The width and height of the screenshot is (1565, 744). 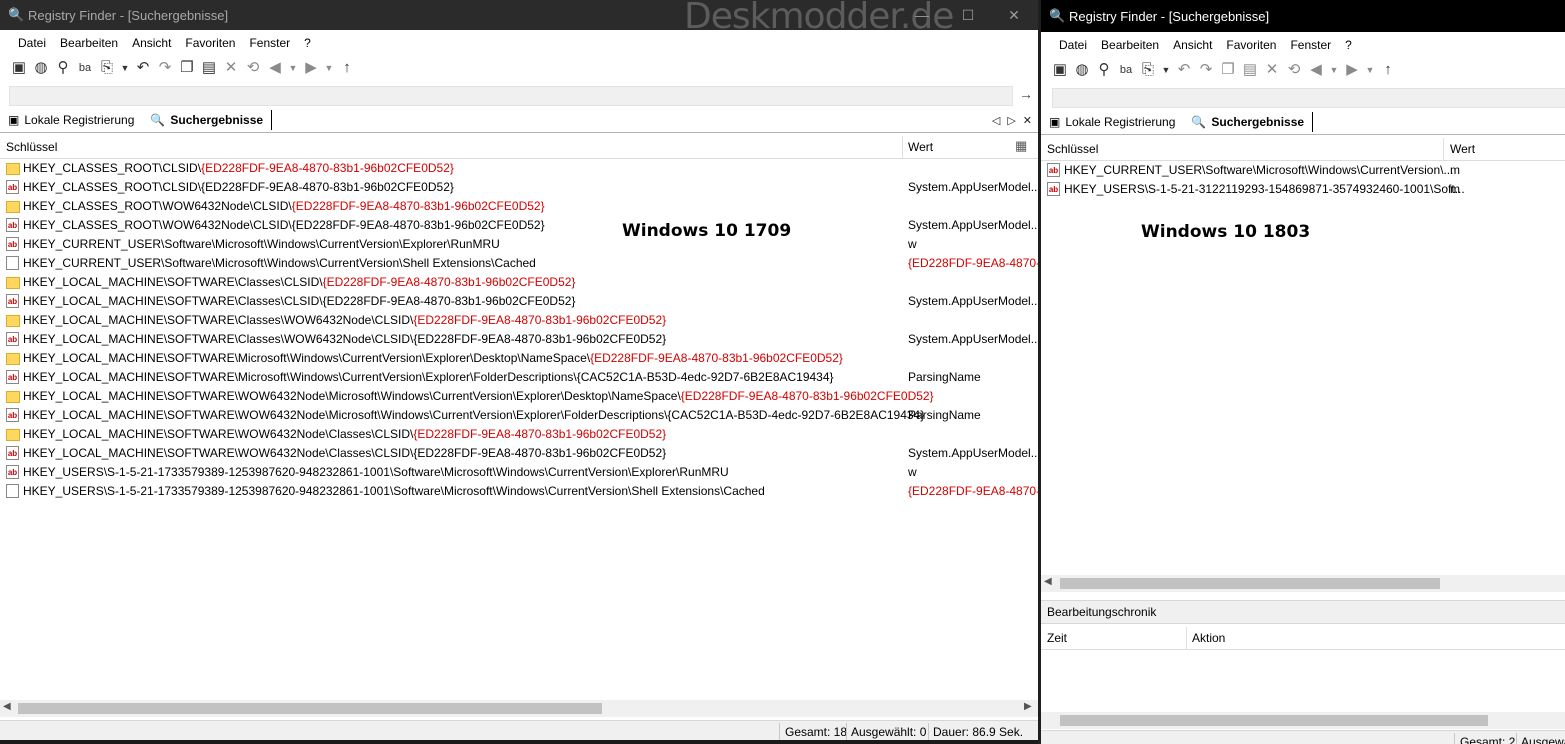 What do you see at coordinates (1303, 16) in the screenshot?
I see `title-bar: 🔍 Registry Finder - [Suchergebnisse]` at bounding box center [1303, 16].